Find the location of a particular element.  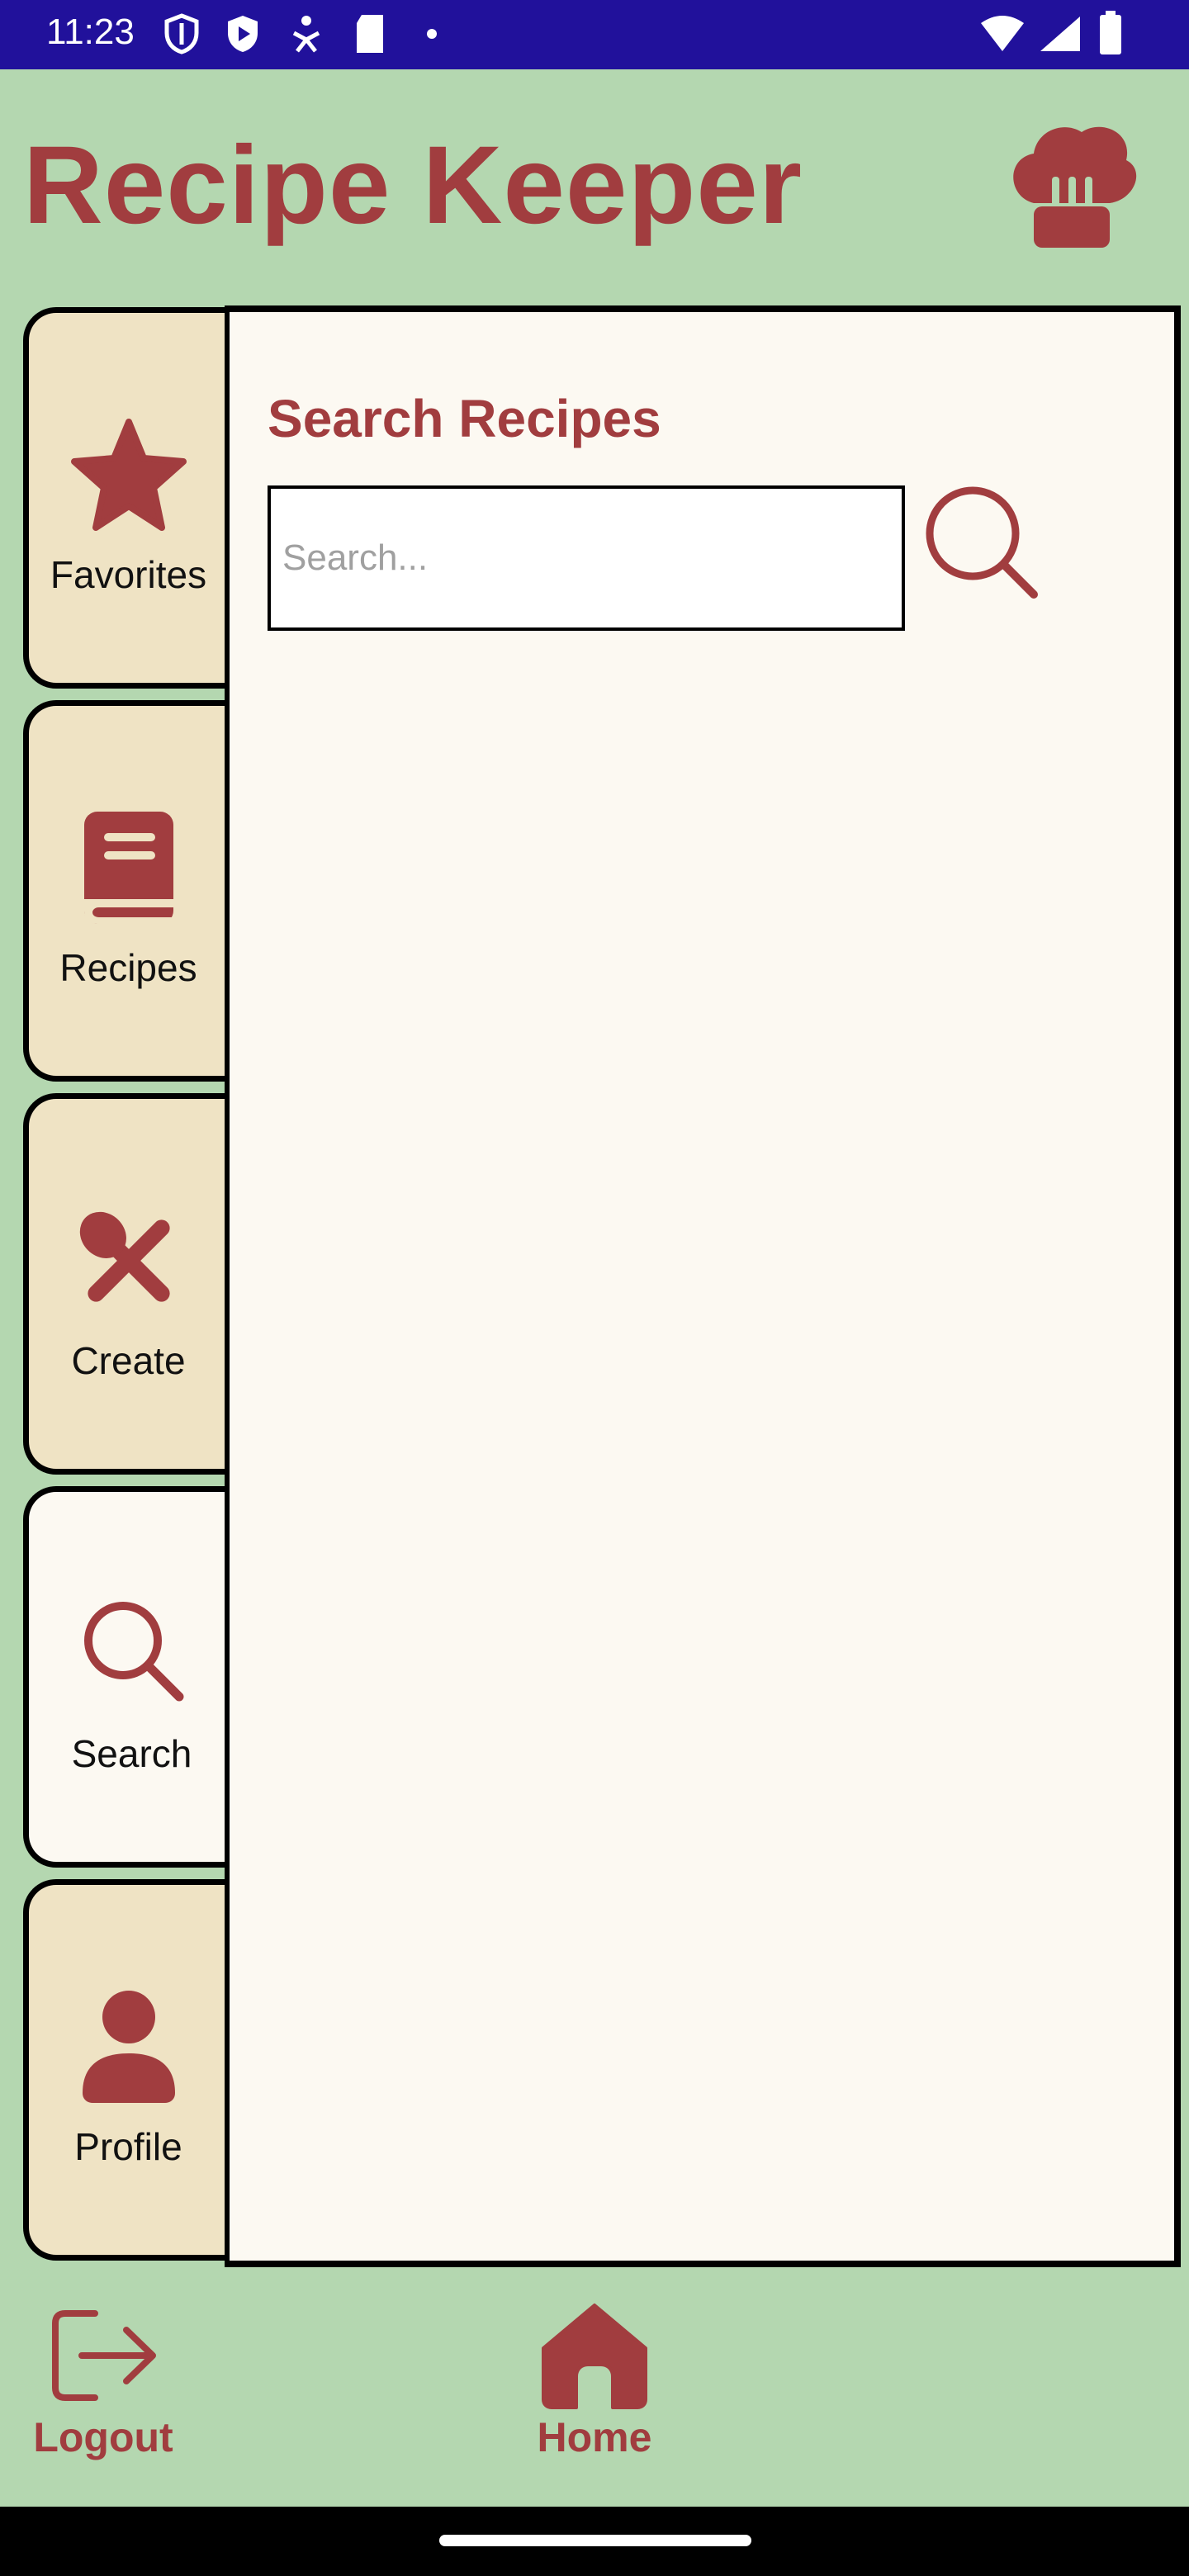

search-input is located at coordinates (586, 558).